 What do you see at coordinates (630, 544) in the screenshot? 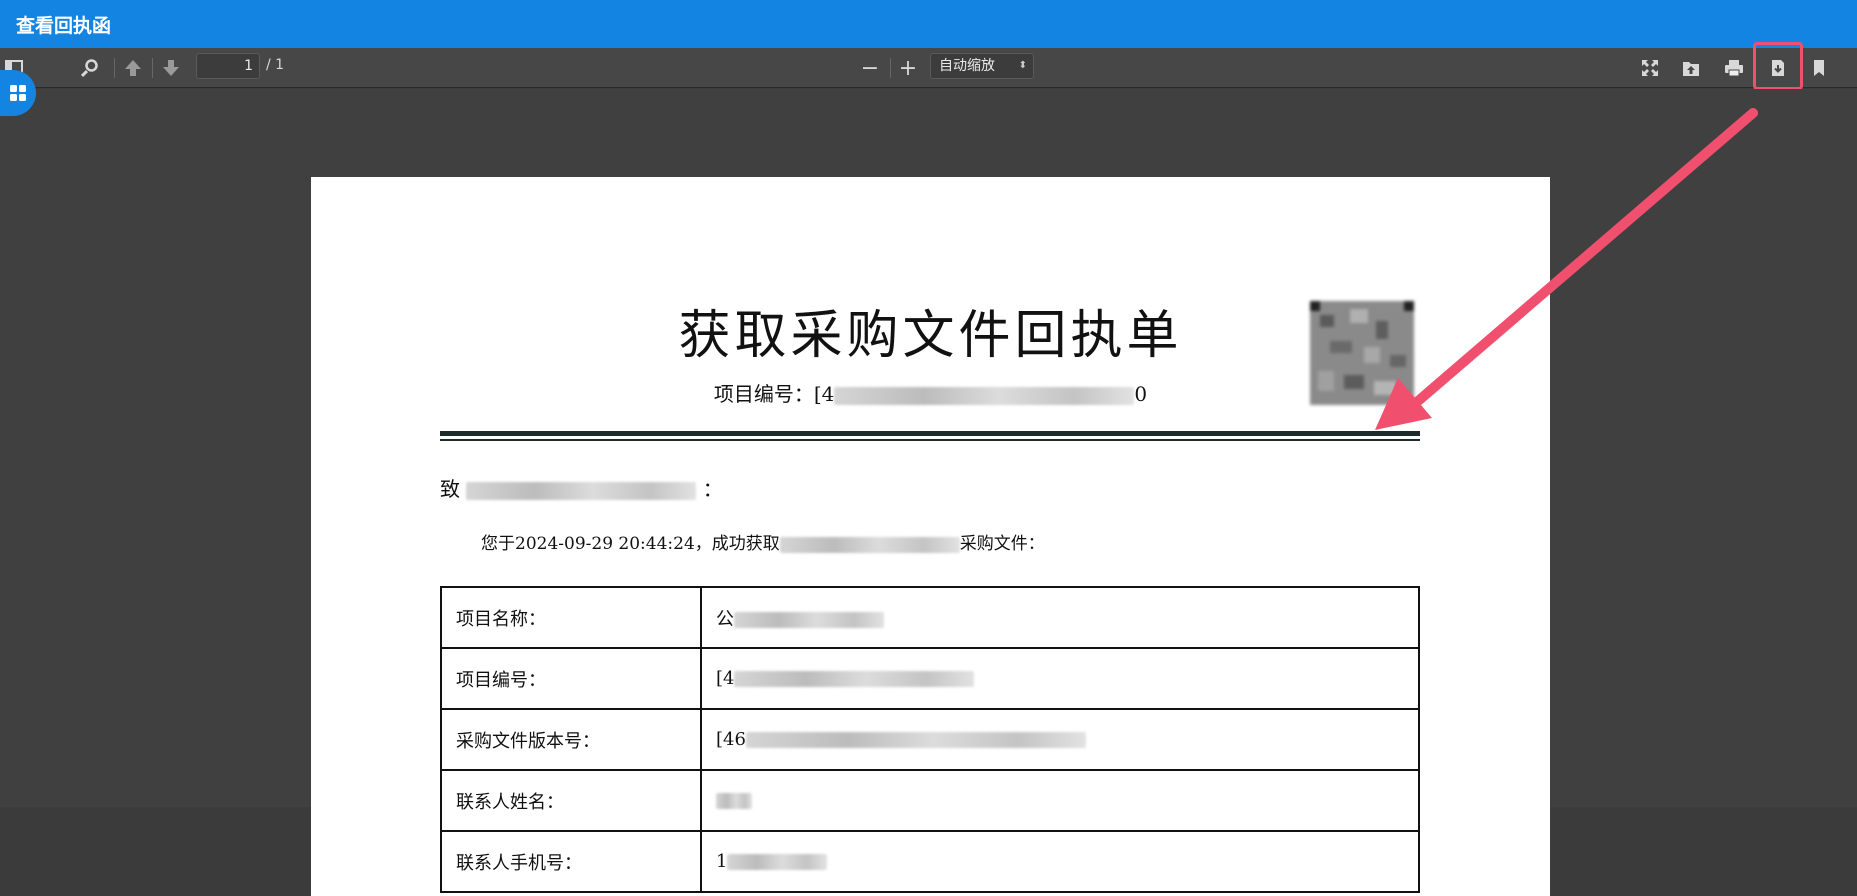
I see `statement-prefix: 您于2024-09-29 20:44:24，成功获取` at bounding box center [630, 544].